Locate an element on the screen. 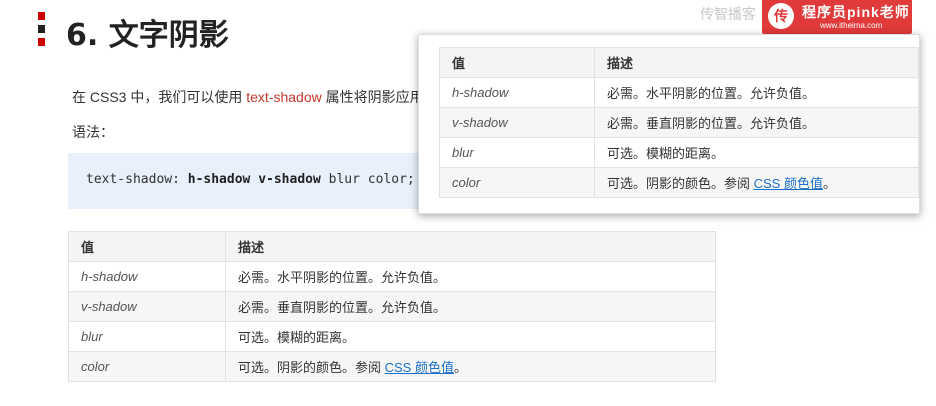 The image size is (936, 406). watermark: 传智播客 is located at coordinates (728, 14).